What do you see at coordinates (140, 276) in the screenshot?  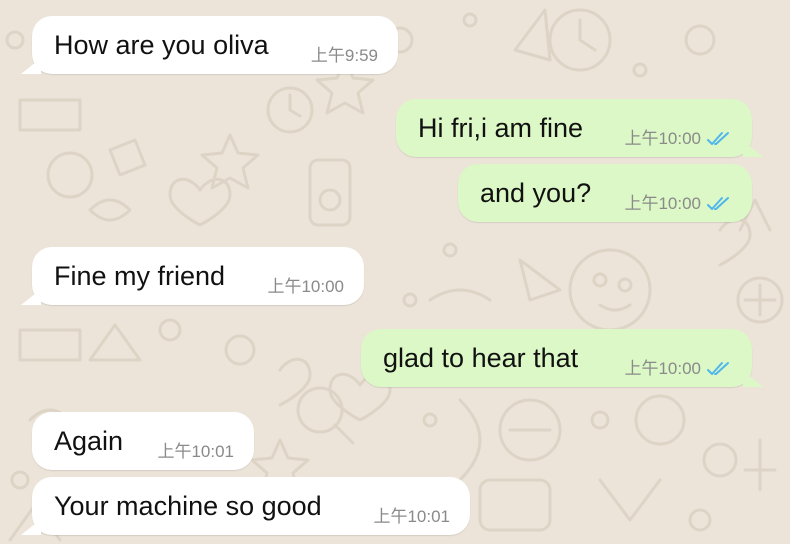 I see `message-text: Fine my friend` at bounding box center [140, 276].